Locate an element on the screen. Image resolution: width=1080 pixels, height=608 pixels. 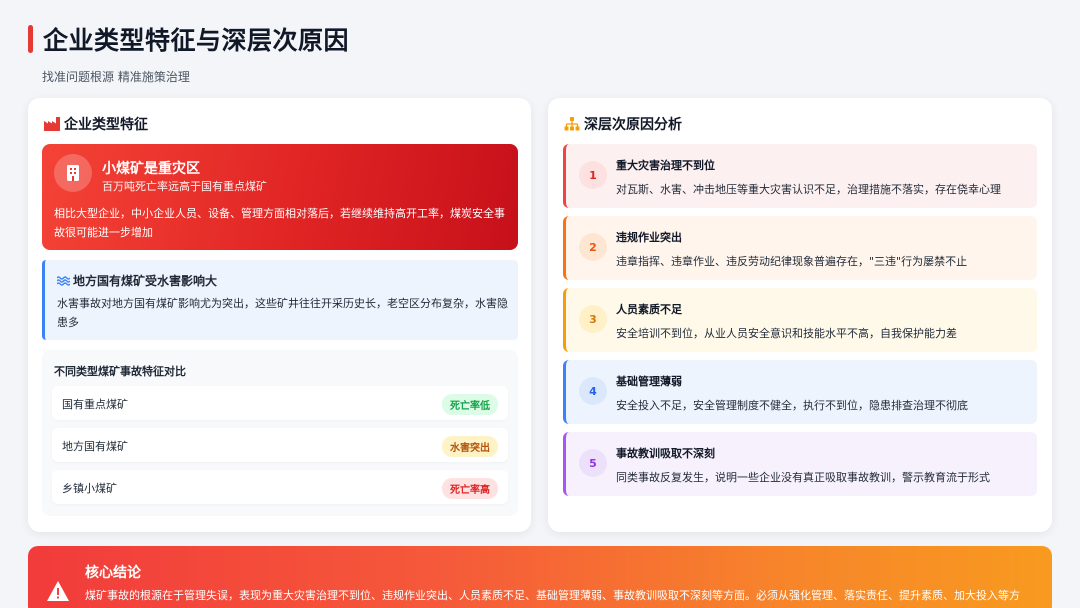
cause-title: 人员素质不足 is located at coordinates (649, 309).